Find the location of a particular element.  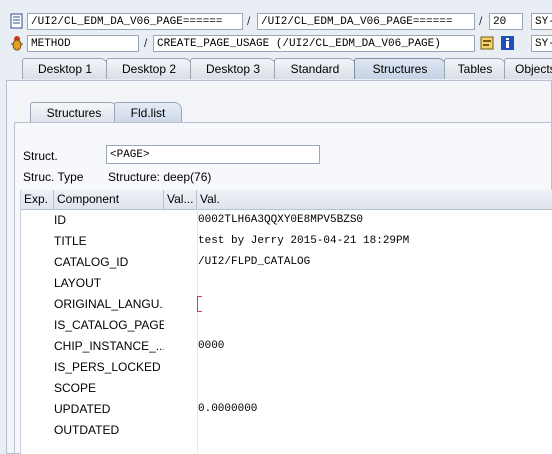

event-type-field: METHOD is located at coordinates (83, 43).